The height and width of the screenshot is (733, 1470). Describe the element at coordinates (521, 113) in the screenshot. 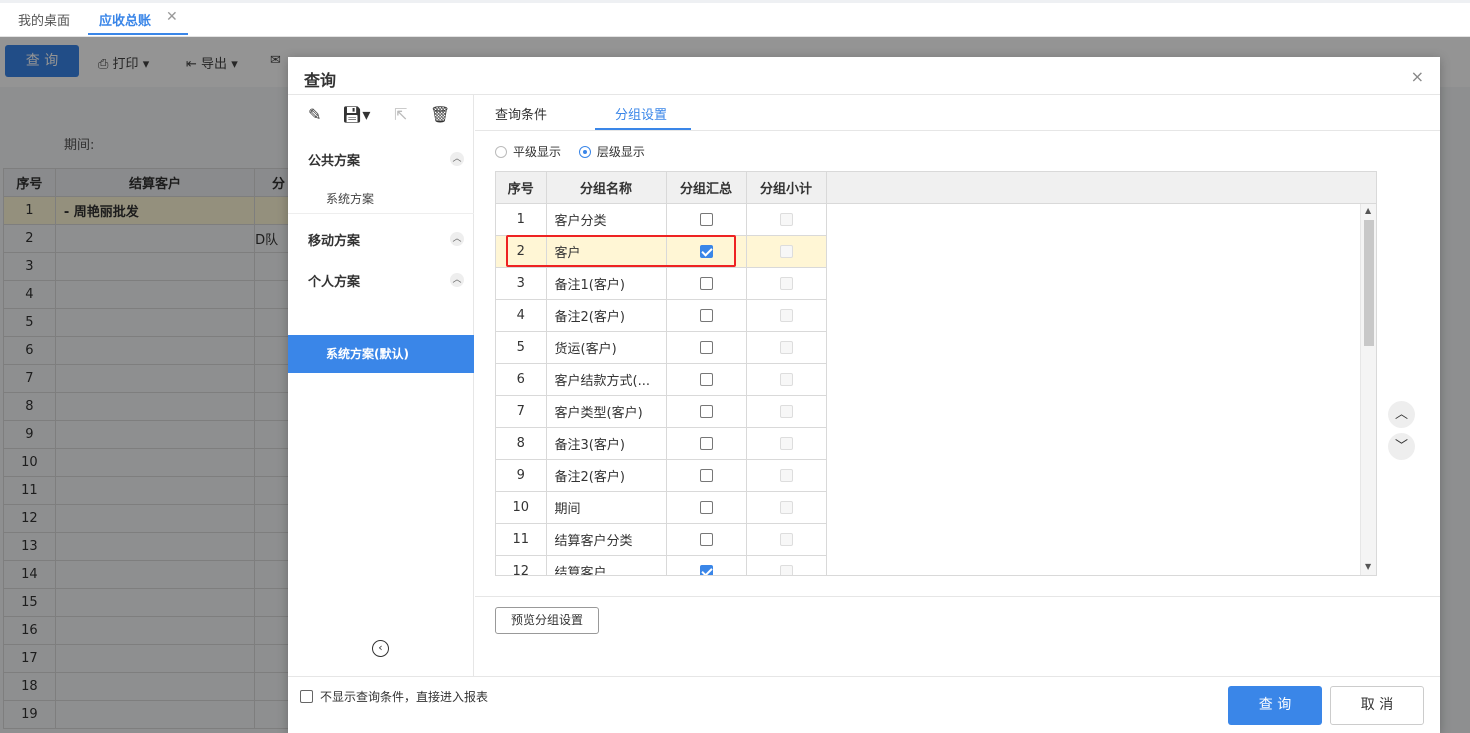

I see `tab-query-conditions: 查询条件` at that location.